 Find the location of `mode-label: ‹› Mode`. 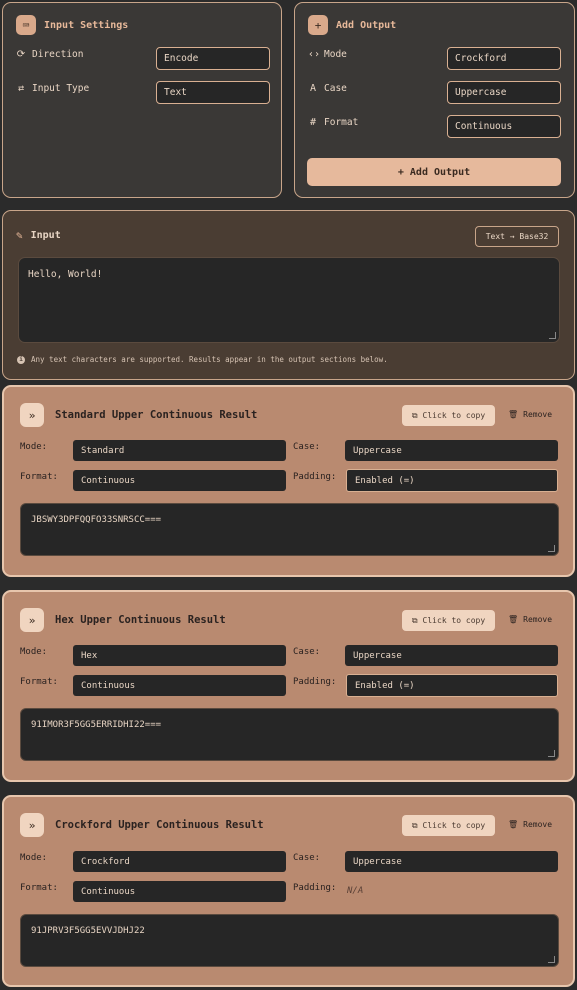

mode-label: ‹› Mode is located at coordinates (327, 54).